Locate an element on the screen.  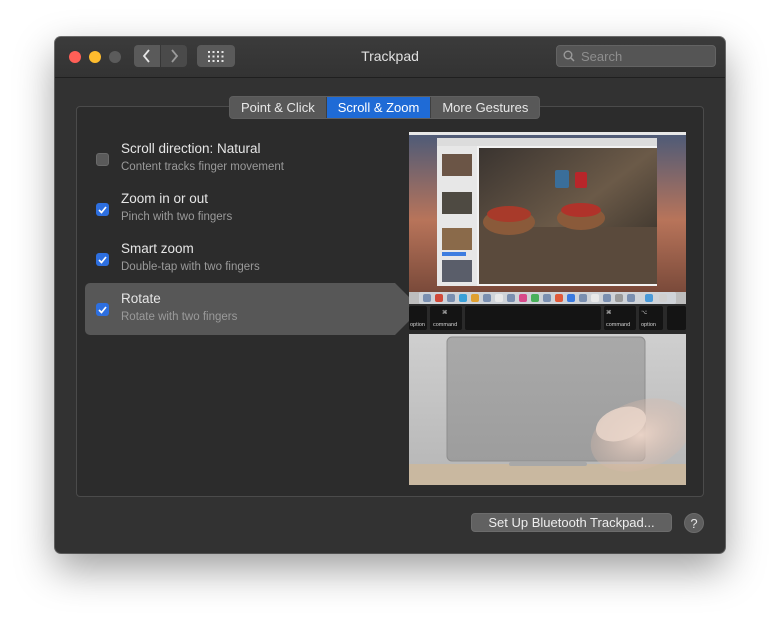
option-rotate: Rotate Rotate with two fingers is located at coordinates (253, 309).